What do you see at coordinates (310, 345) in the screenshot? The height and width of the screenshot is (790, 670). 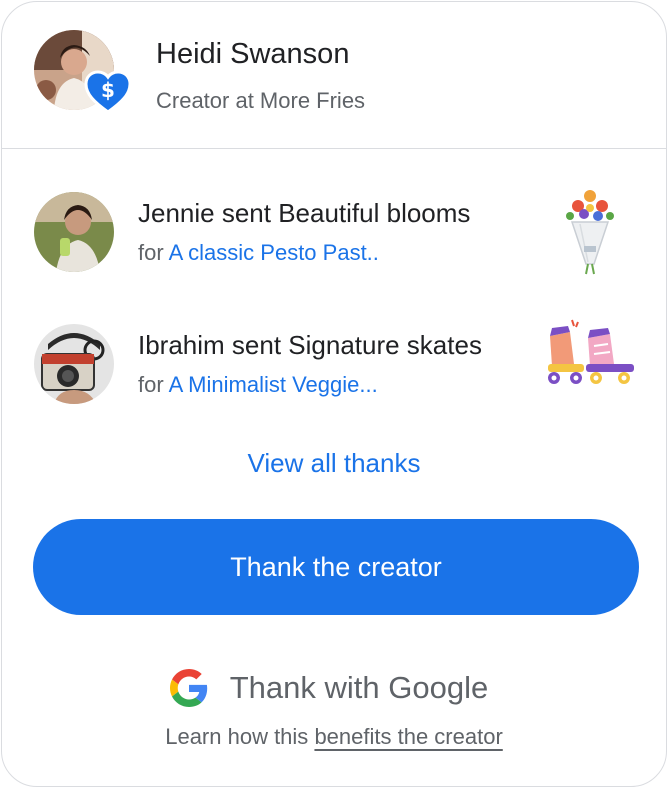 I see `thanks-title: Ibrahim sent Signature skates` at bounding box center [310, 345].